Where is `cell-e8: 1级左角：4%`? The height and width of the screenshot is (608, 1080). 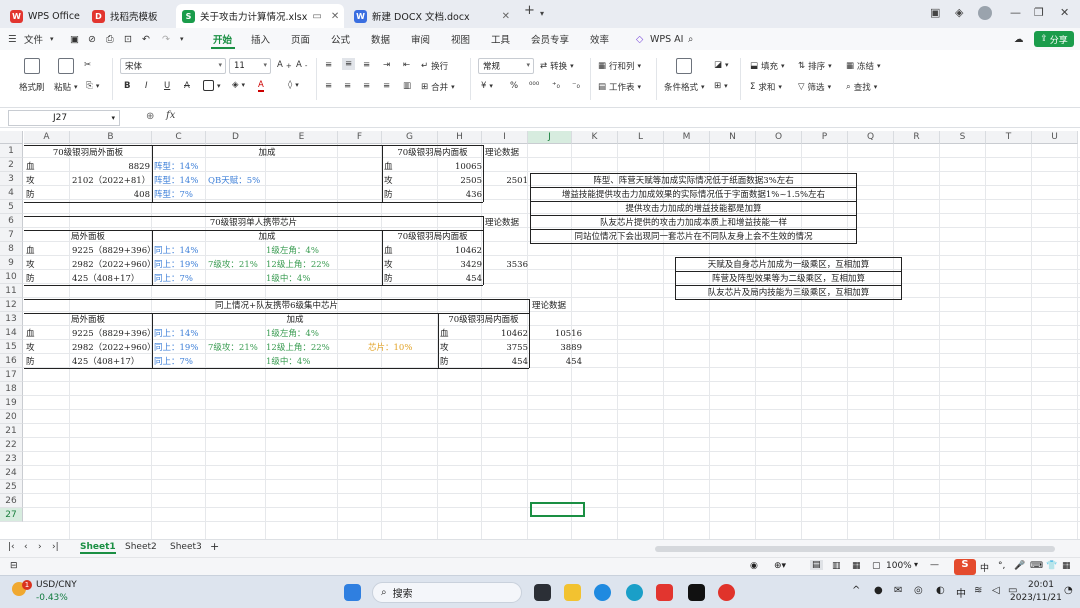 cell-e8: 1级左角：4% is located at coordinates (292, 251).